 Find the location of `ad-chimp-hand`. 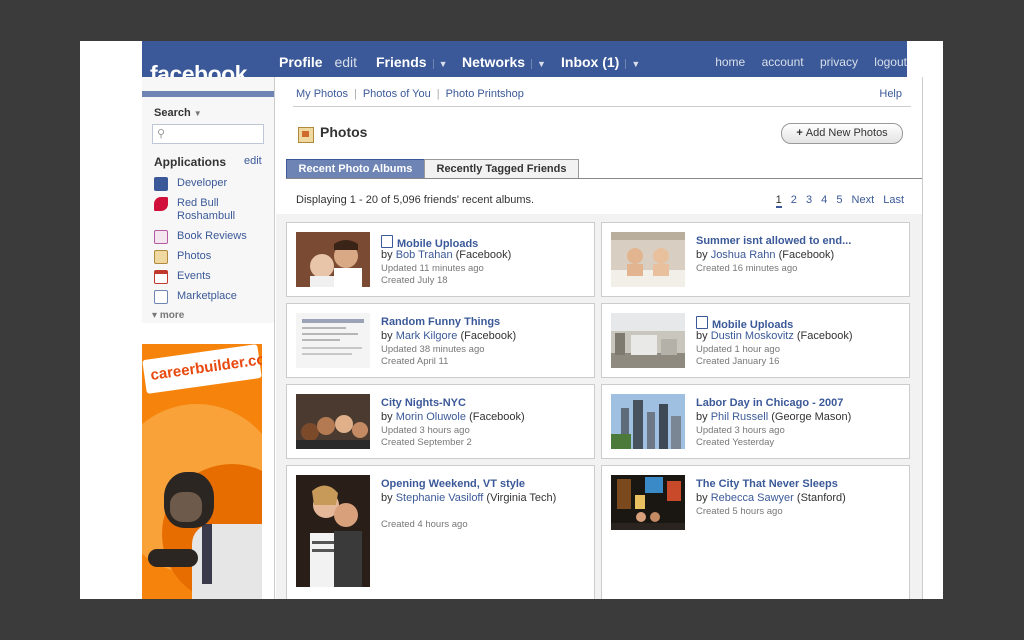

ad-chimp-hand is located at coordinates (173, 558).